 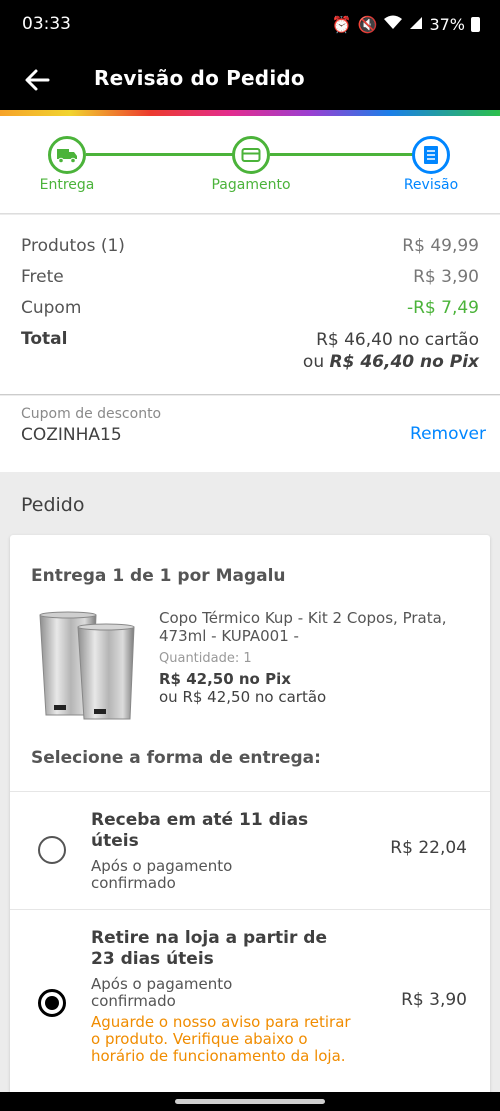 I want to click on system-nav-bar, so click(x=250, y=1101).